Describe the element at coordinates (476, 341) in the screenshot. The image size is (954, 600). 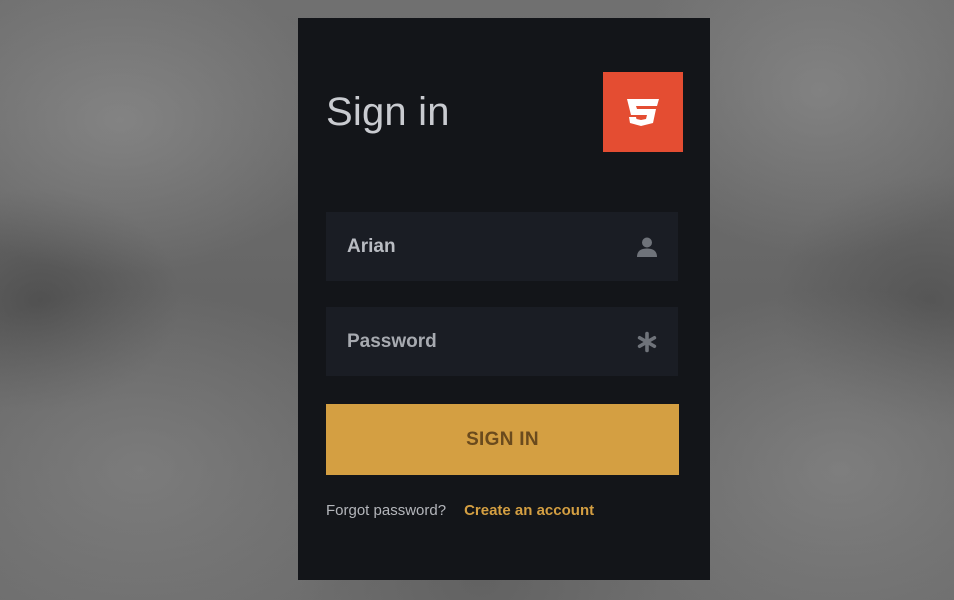
I see `password-input` at that location.